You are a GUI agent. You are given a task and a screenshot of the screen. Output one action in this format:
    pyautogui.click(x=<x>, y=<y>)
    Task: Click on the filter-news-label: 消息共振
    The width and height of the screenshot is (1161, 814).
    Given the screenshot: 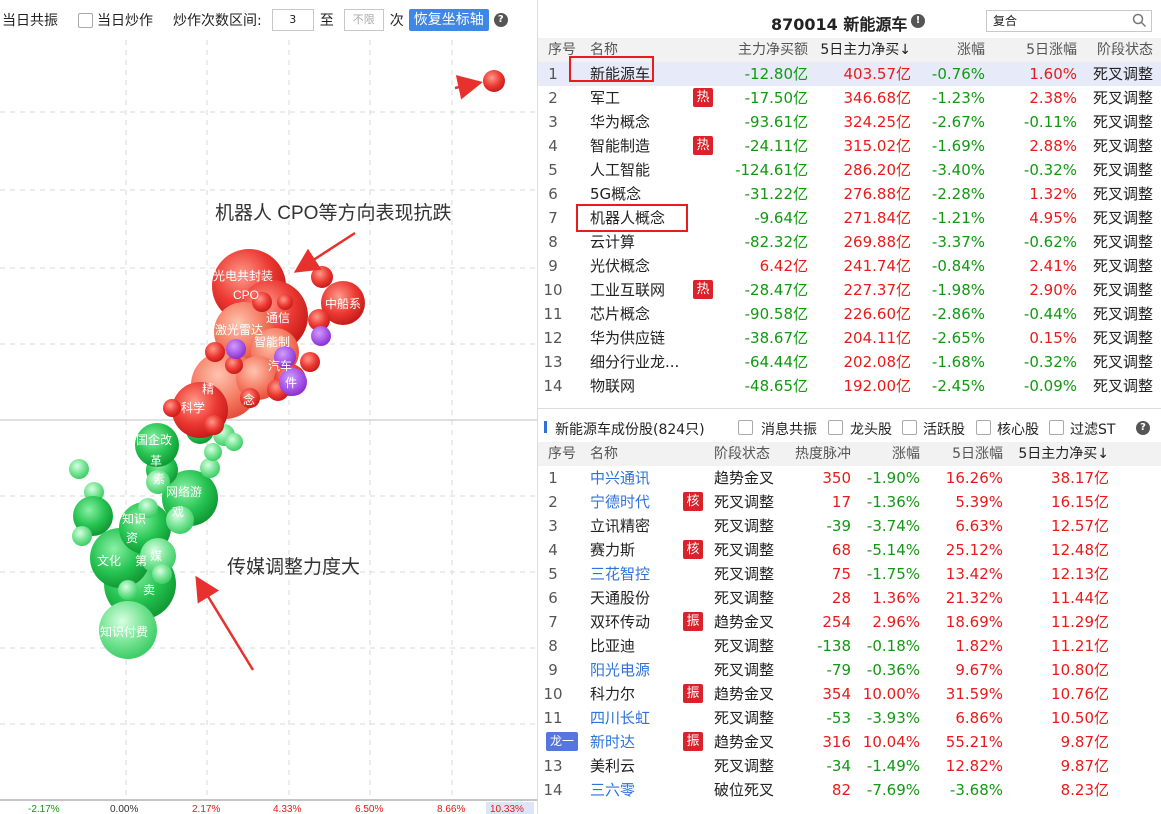 What is the action you would take?
    pyautogui.click(x=789, y=429)
    